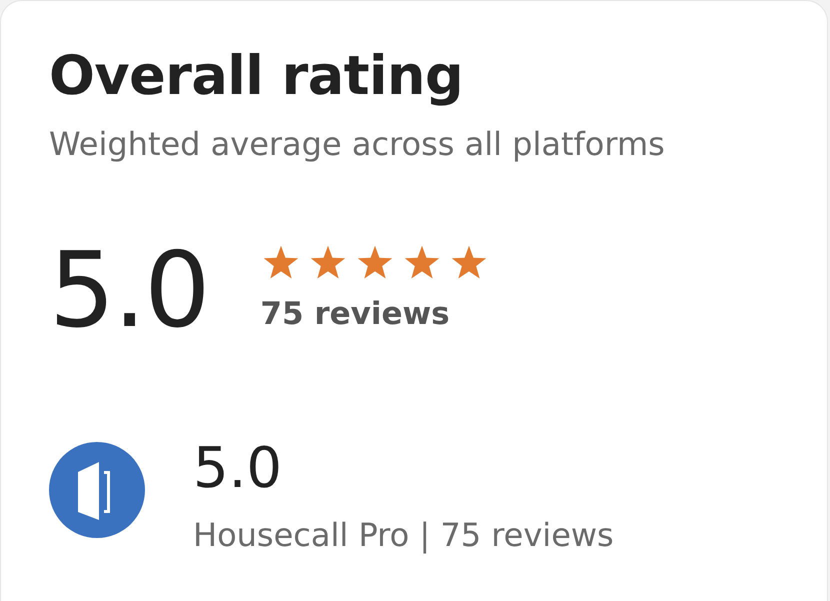 This screenshot has height=601, width=830. What do you see at coordinates (128, 290) in the screenshot?
I see `overall-score: 5.0` at bounding box center [128, 290].